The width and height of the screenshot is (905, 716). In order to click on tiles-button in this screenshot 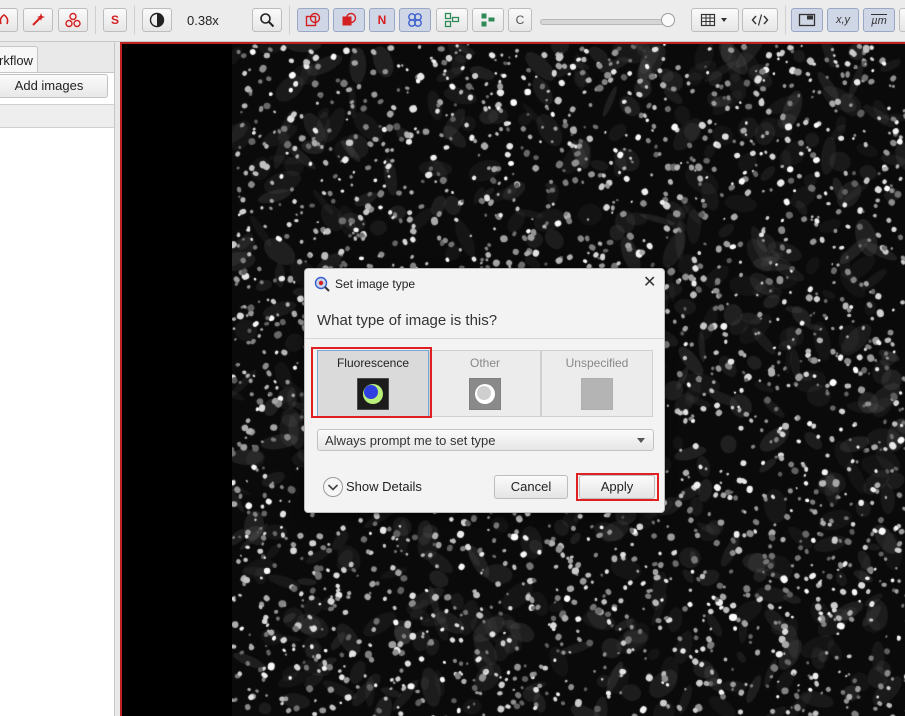, I will do `click(452, 20)`.